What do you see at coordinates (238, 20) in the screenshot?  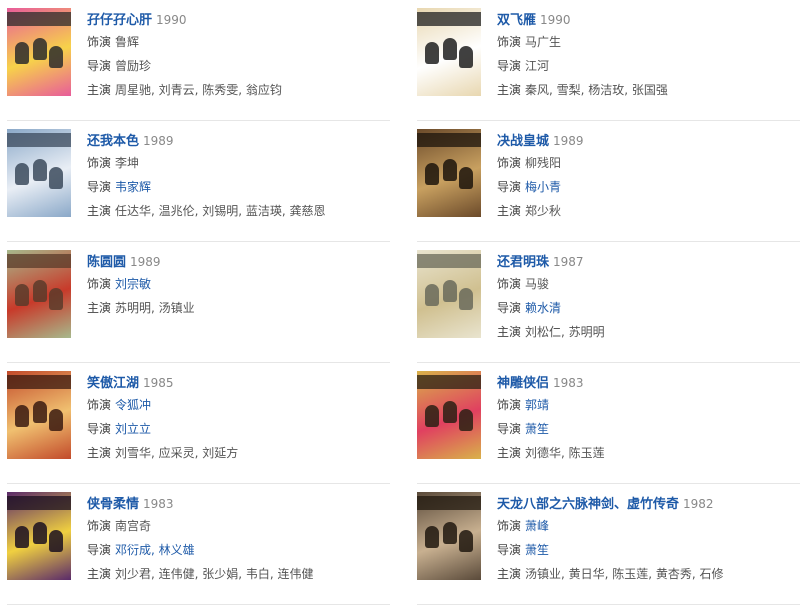 I see `movie-title-line: 孖仔孖心肝 1990` at bounding box center [238, 20].